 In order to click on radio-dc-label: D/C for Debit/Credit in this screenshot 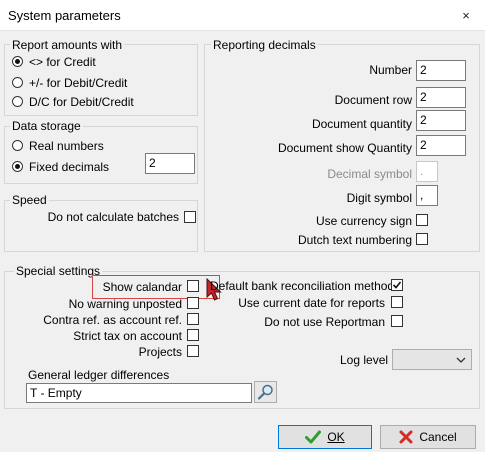, I will do `click(81, 102)`.